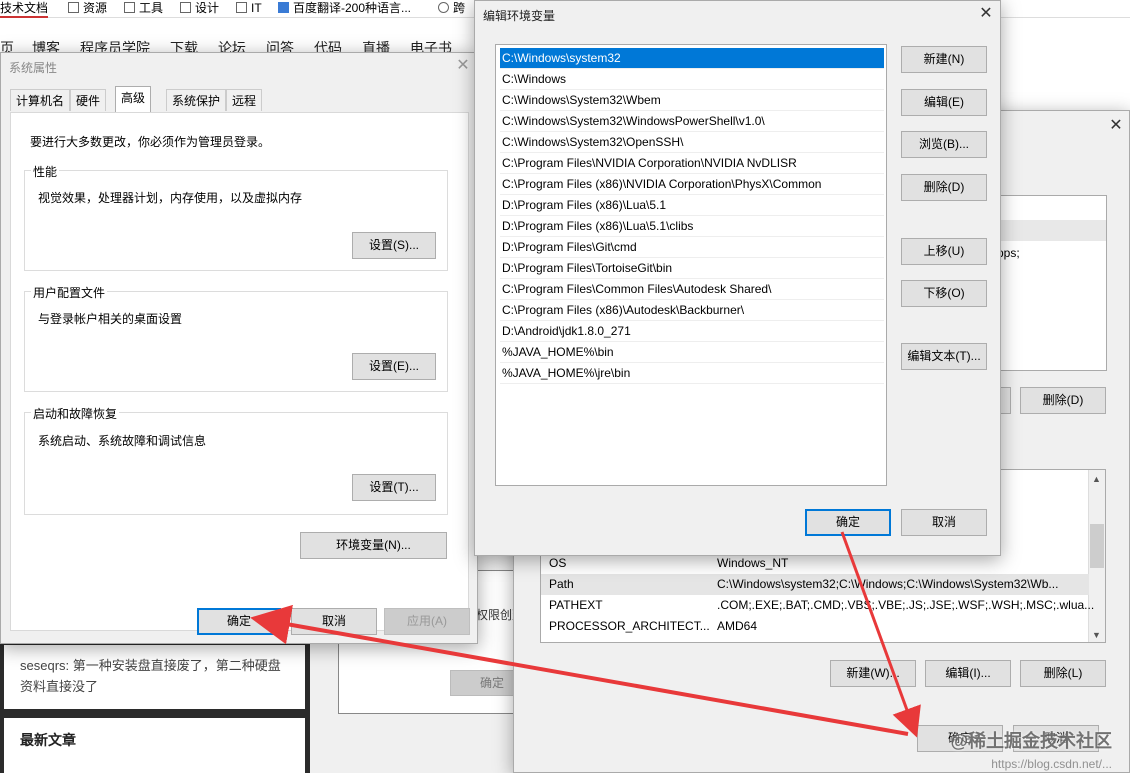 This screenshot has height=773, width=1130. I want to click on dialog-title: 系统属性, so click(33, 68).